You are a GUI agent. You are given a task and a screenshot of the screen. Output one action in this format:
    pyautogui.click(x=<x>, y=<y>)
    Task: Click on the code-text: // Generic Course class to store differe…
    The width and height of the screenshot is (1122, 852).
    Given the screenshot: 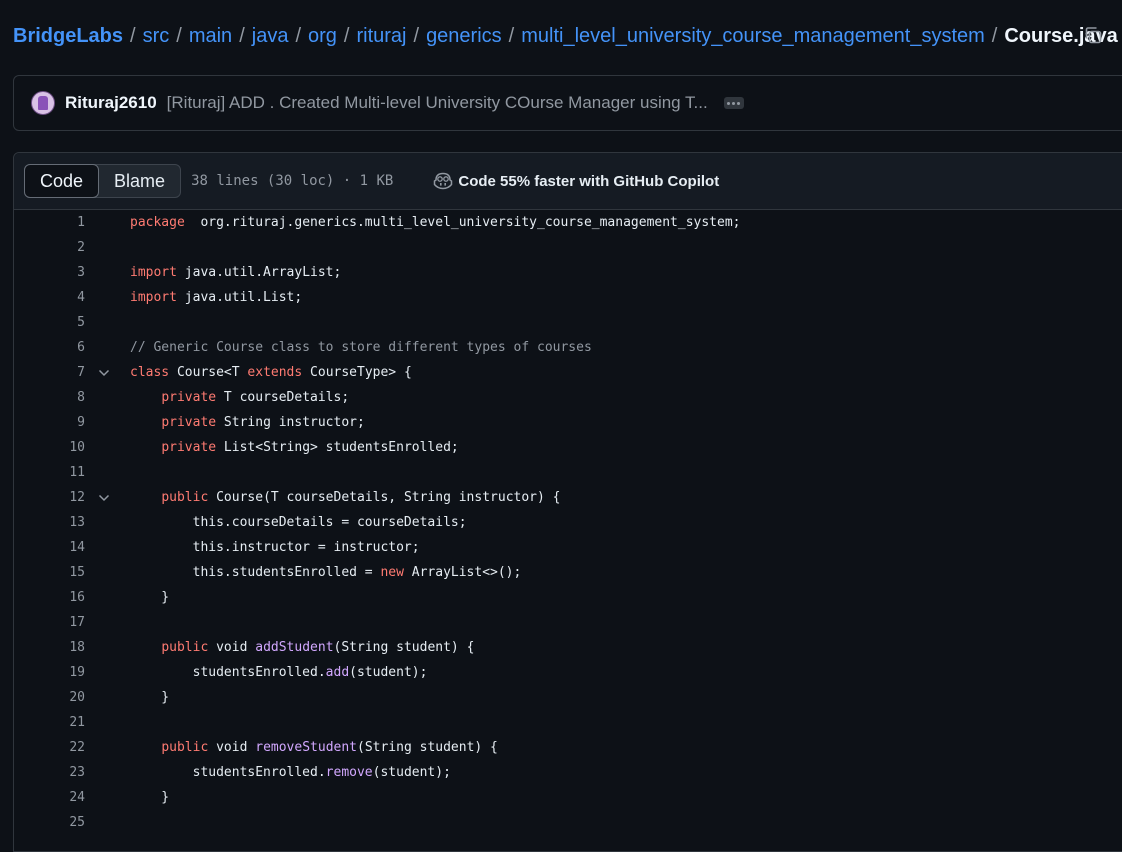 What is the action you would take?
    pyautogui.click(x=361, y=347)
    